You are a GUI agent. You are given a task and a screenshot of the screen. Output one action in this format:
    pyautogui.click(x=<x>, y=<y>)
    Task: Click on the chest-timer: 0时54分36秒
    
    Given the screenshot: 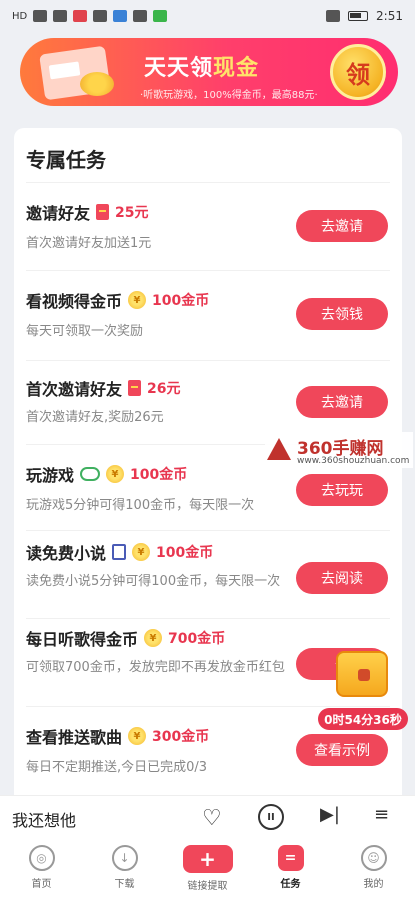 What is the action you would take?
    pyautogui.click(x=363, y=719)
    